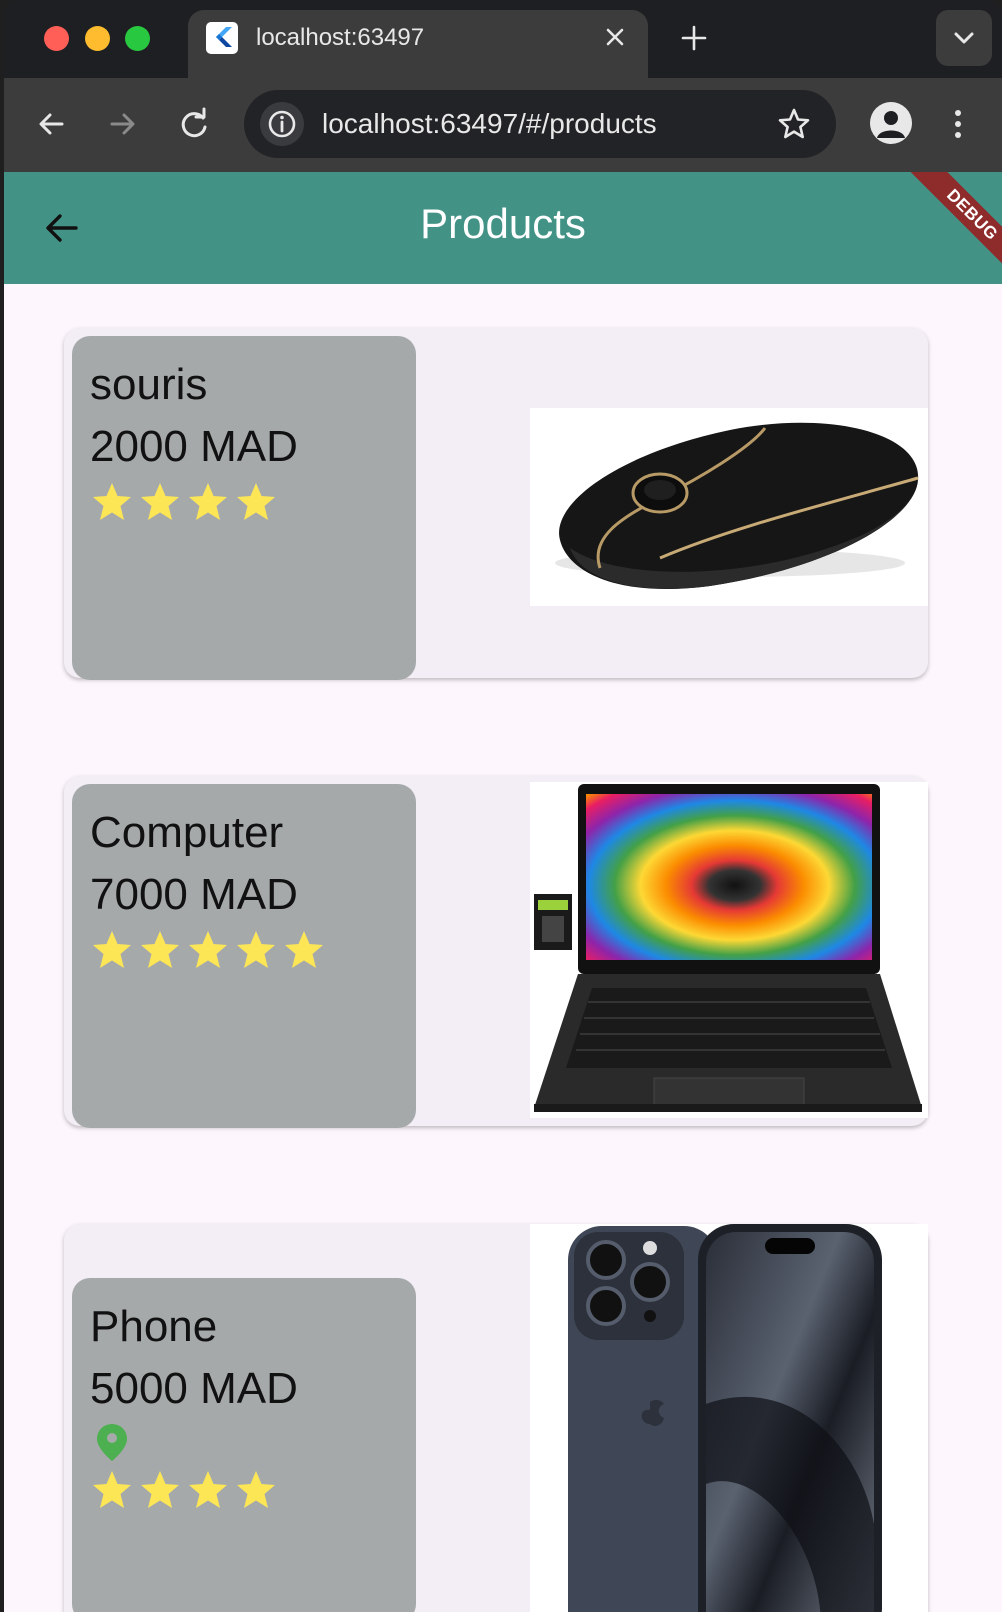 This screenshot has height=1612, width=1002. I want to click on profile-avatar-icon, so click(891, 123).